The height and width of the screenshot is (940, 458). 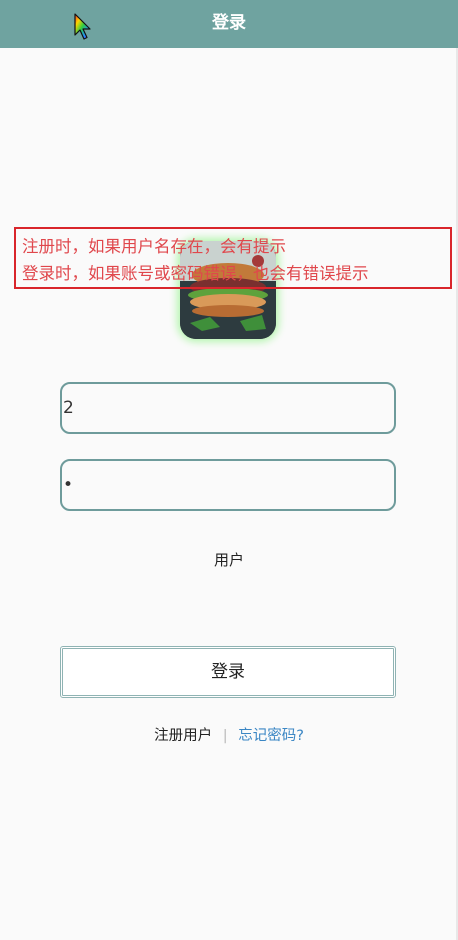 I want to click on username-input: 2, so click(x=228, y=408).